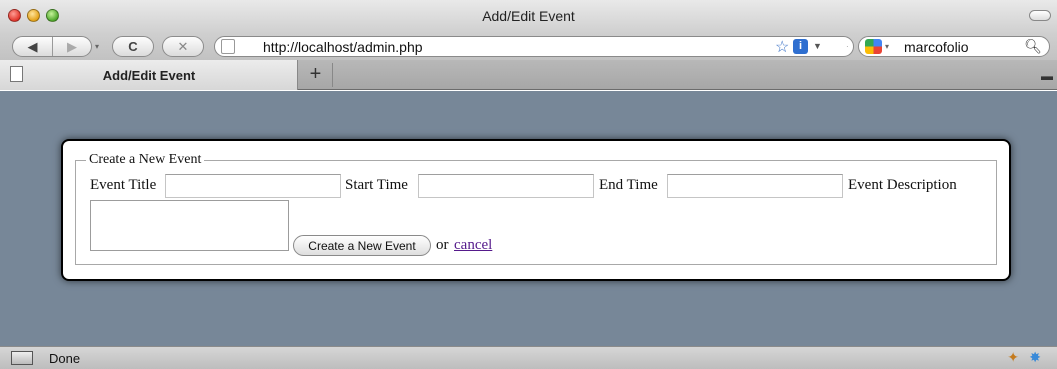 Image resolution: width=1057 pixels, height=369 pixels. I want to click on address-bar: http://localhost/admin.php ☆ i ▼, so click(534, 46).